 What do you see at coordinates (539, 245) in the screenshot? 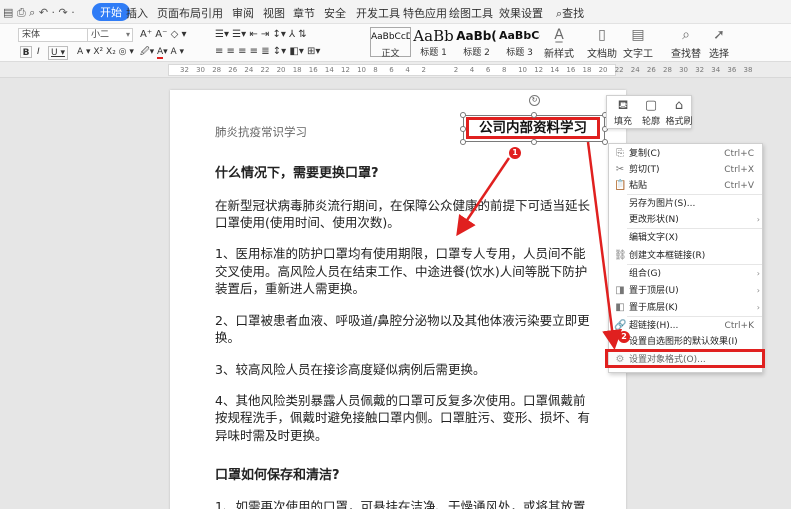
I see `annotation-arrows` at bounding box center [539, 245].